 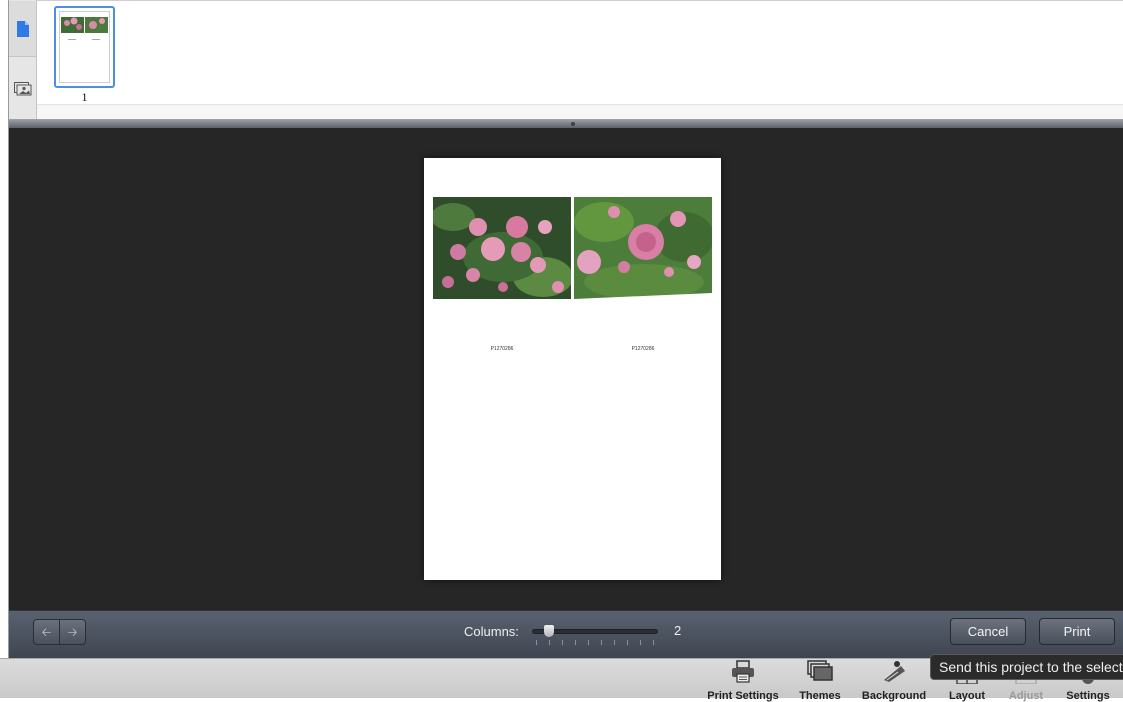 What do you see at coordinates (549, 631) in the screenshot?
I see `columns-slider-thumb` at bounding box center [549, 631].